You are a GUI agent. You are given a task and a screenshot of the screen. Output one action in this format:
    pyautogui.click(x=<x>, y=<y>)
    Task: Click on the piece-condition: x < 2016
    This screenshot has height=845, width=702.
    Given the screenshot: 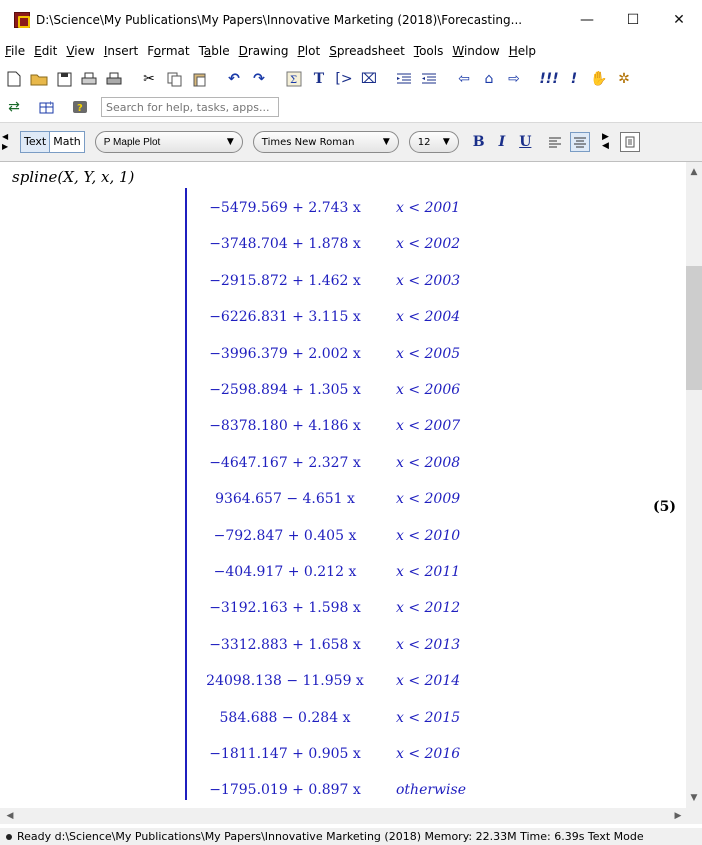 What is the action you would take?
    pyautogui.click(x=428, y=754)
    